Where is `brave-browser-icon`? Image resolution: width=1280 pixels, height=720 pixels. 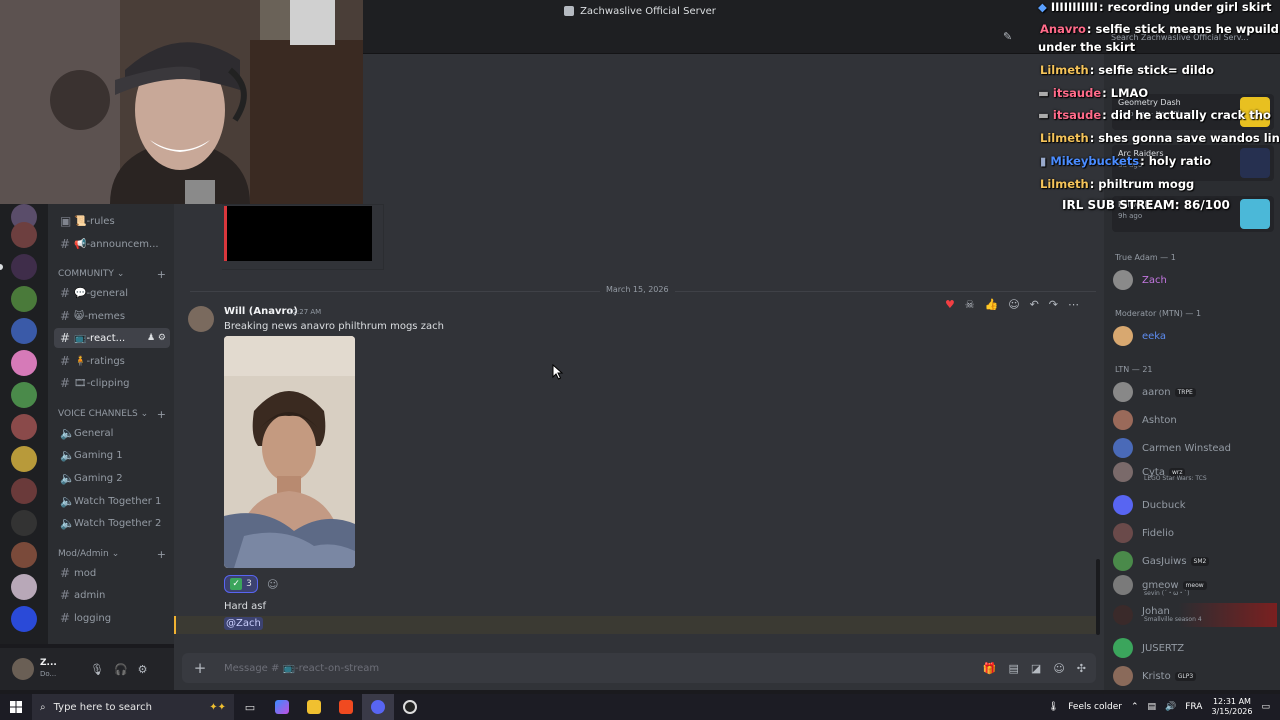 brave-browser-icon is located at coordinates (346, 707).